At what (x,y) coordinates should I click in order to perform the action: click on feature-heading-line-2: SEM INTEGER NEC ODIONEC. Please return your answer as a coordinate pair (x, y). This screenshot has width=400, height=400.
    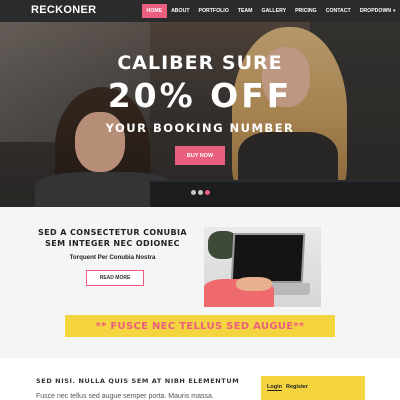
    Looking at the image, I should click on (112, 243).